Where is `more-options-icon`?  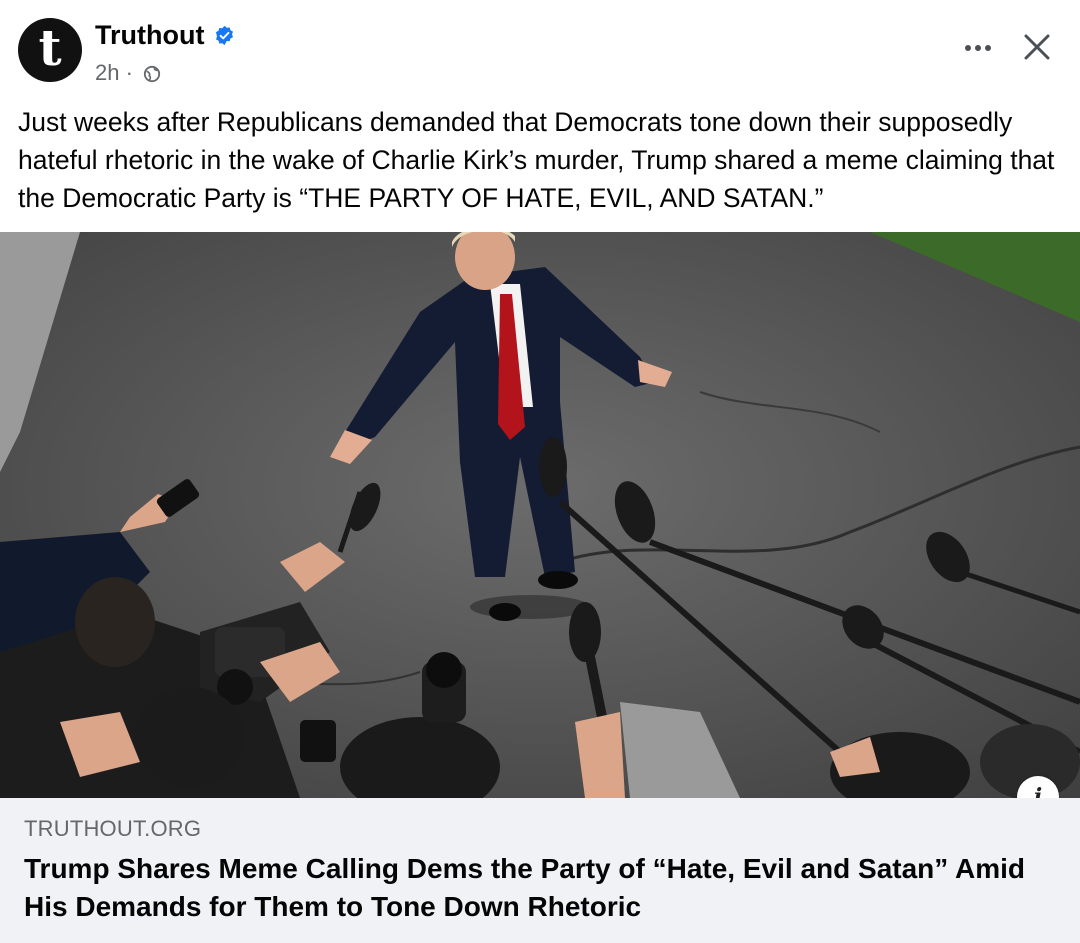
more-options-icon is located at coordinates (978, 48).